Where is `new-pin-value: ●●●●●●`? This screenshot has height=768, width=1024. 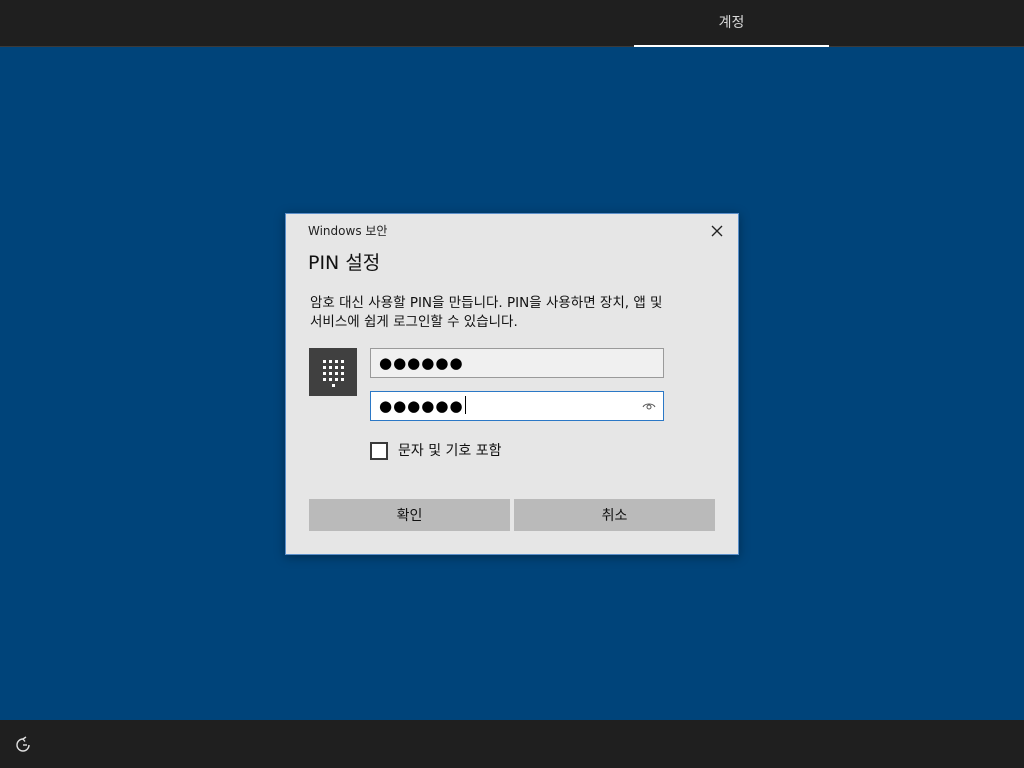
new-pin-value: ●●●●●● is located at coordinates (421, 363).